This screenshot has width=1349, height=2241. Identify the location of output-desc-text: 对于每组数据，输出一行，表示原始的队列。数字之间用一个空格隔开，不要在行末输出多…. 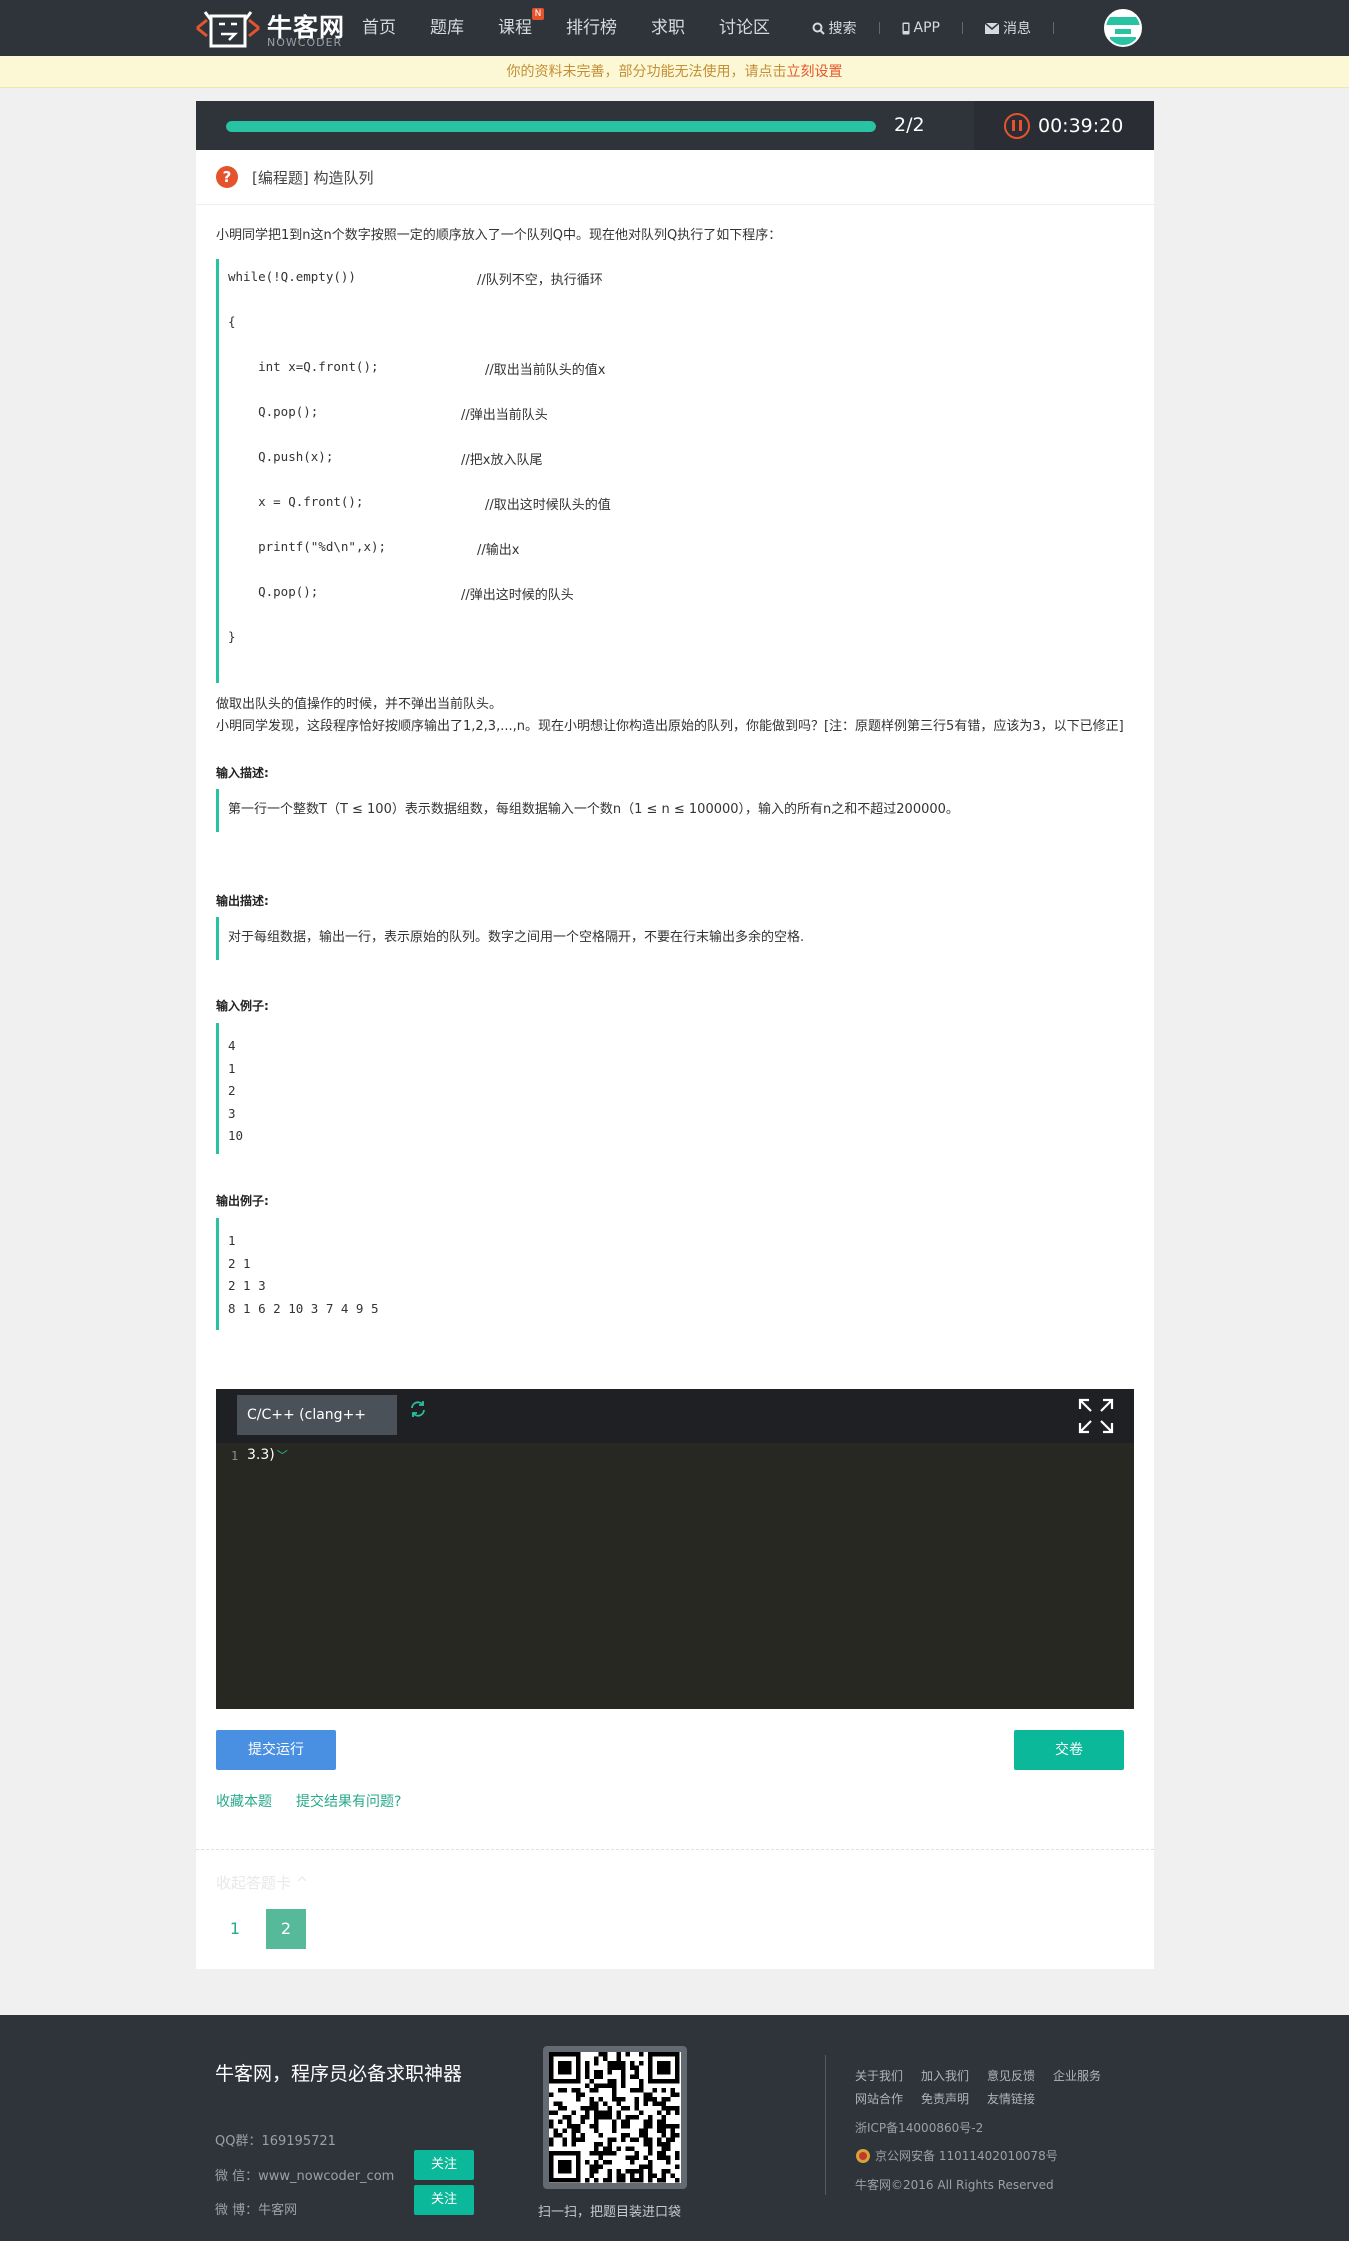
(516, 937).